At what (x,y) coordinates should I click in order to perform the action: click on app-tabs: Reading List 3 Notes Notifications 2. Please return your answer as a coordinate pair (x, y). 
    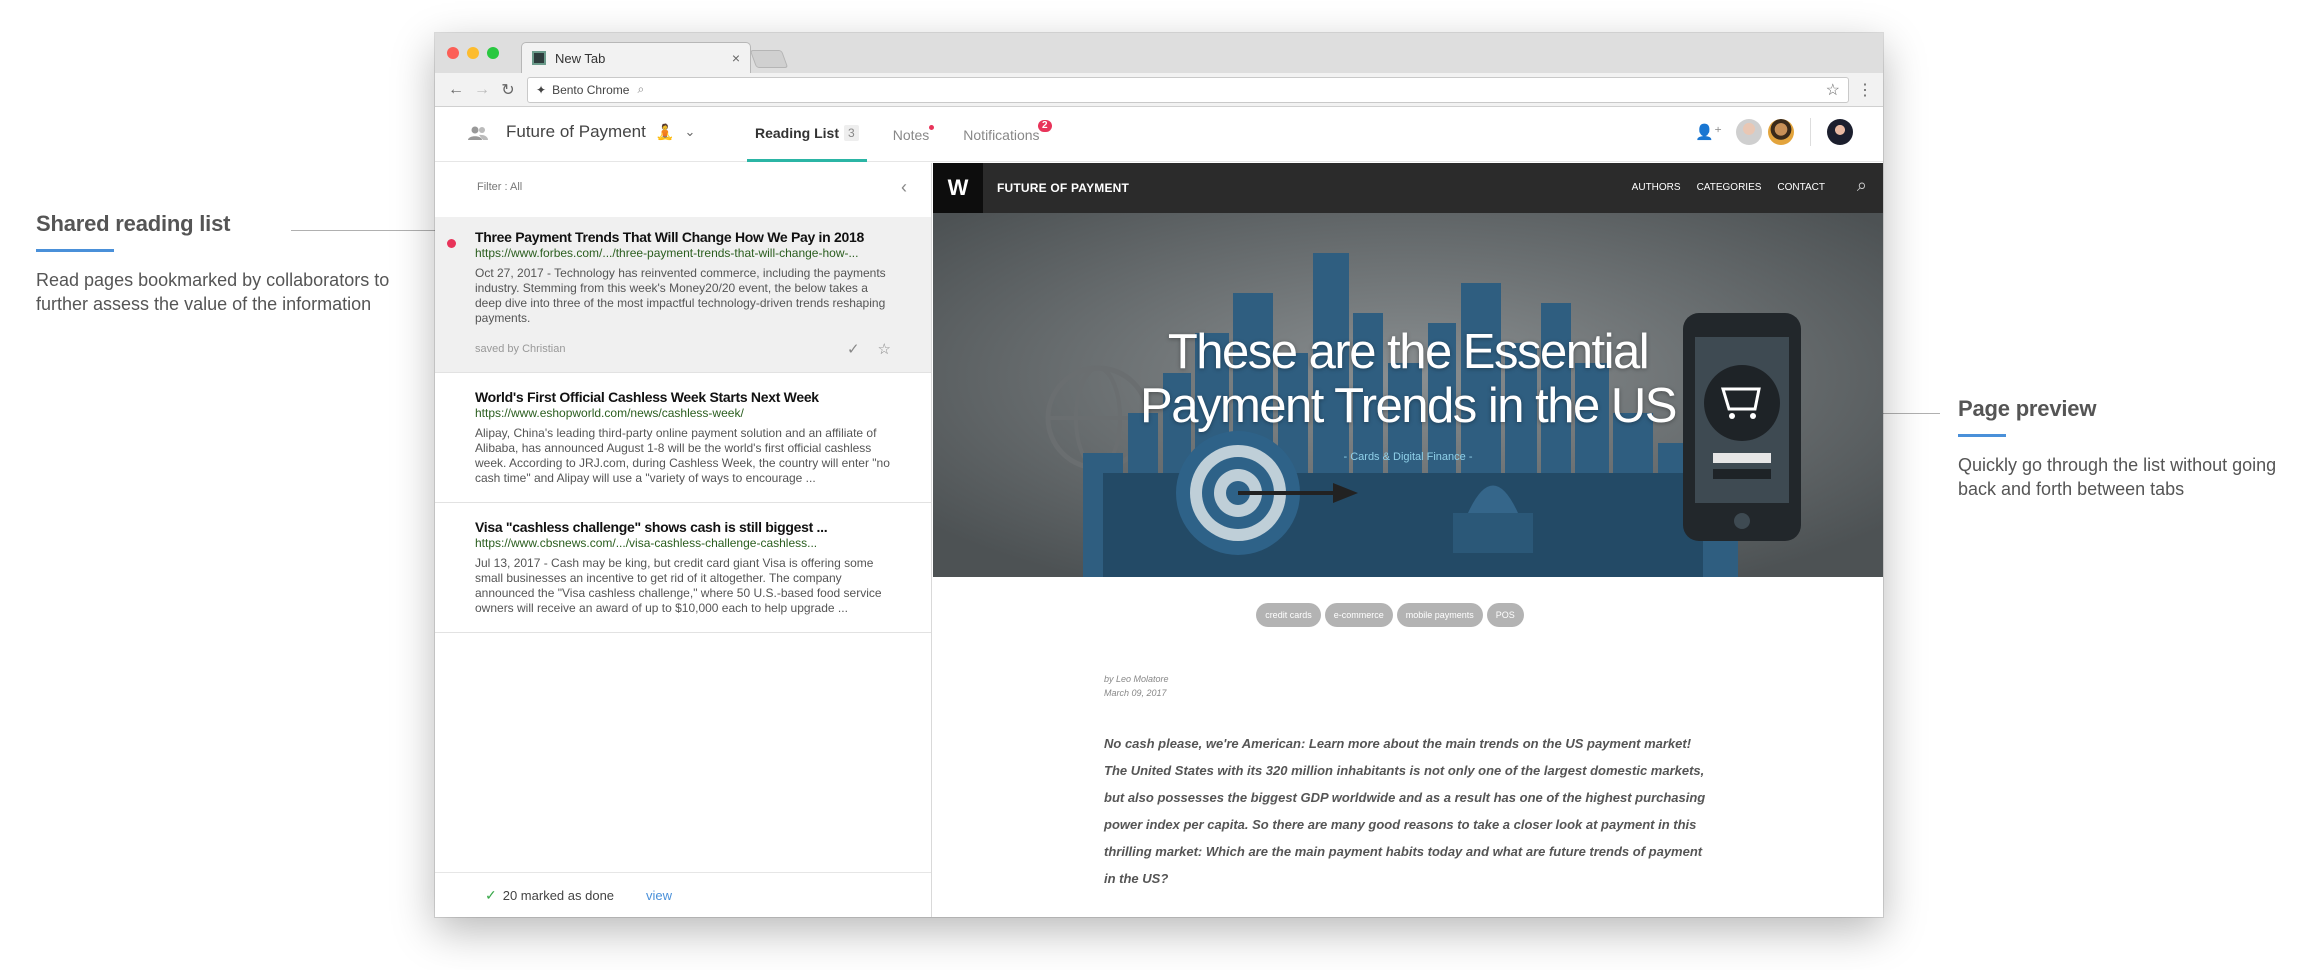
    Looking at the image, I should click on (906, 134).